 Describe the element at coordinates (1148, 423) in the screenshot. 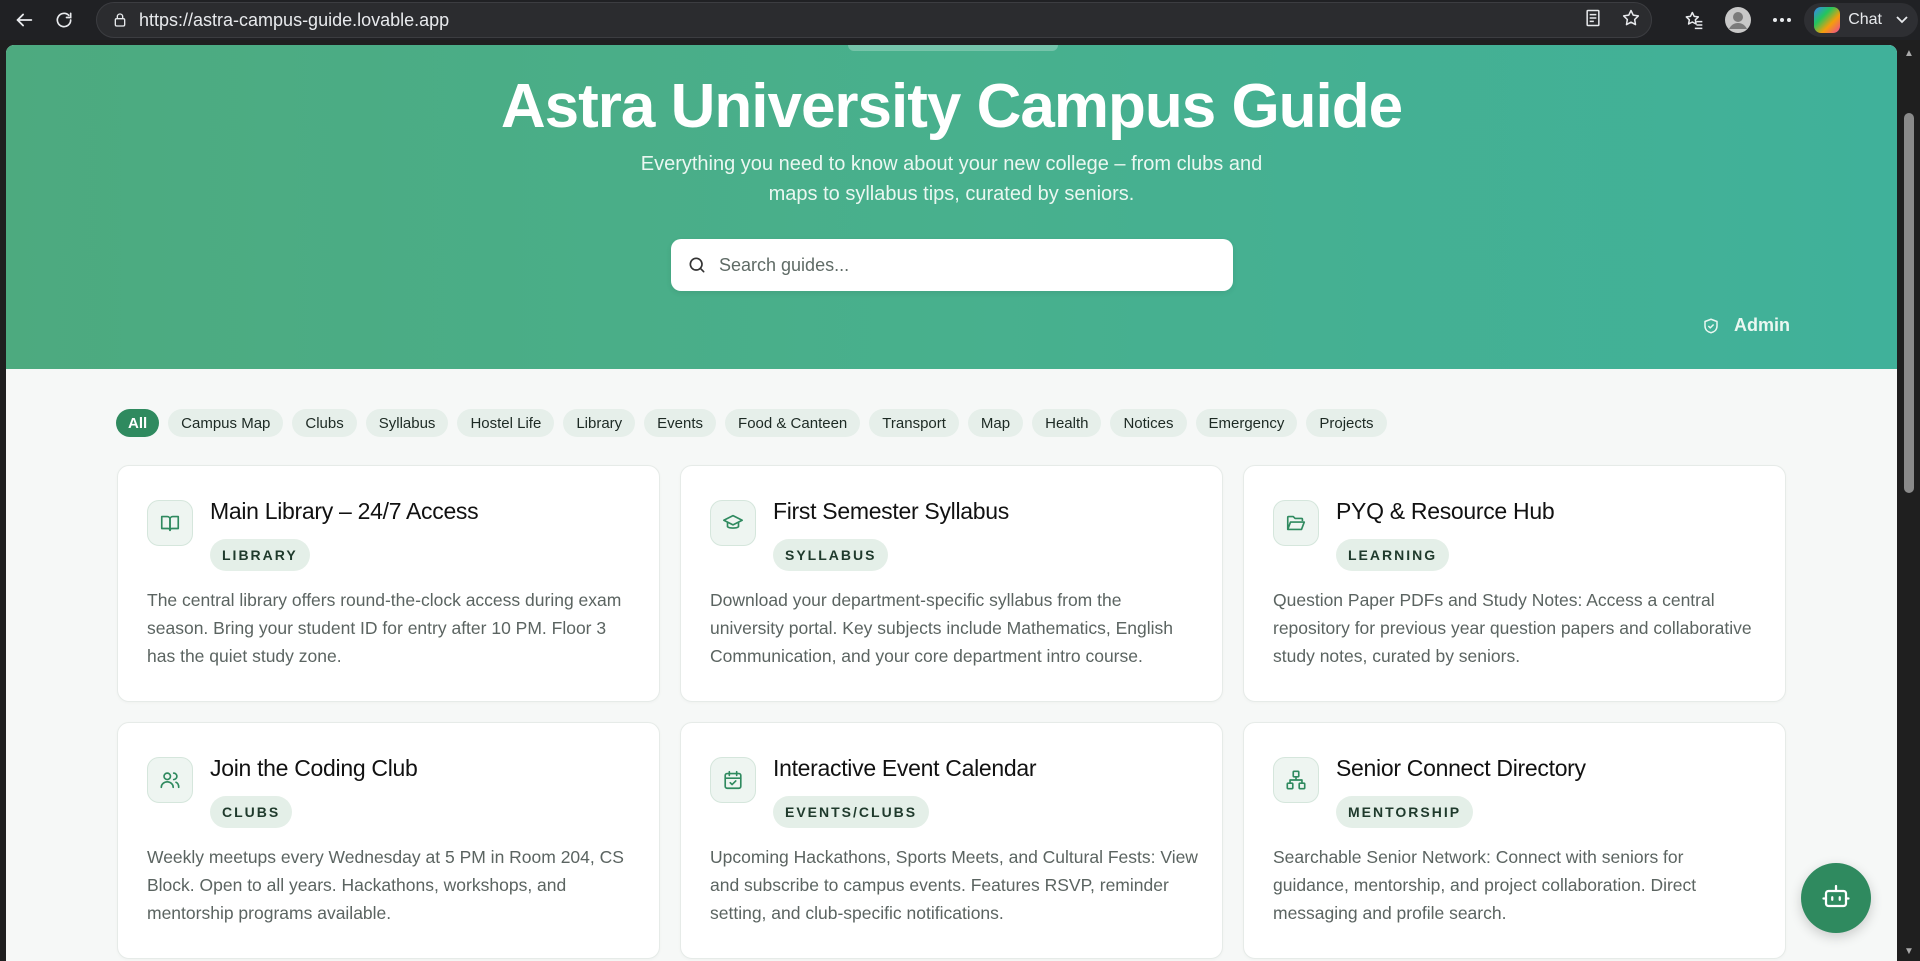

I see `filter-chip-notices: Notices` at that location.